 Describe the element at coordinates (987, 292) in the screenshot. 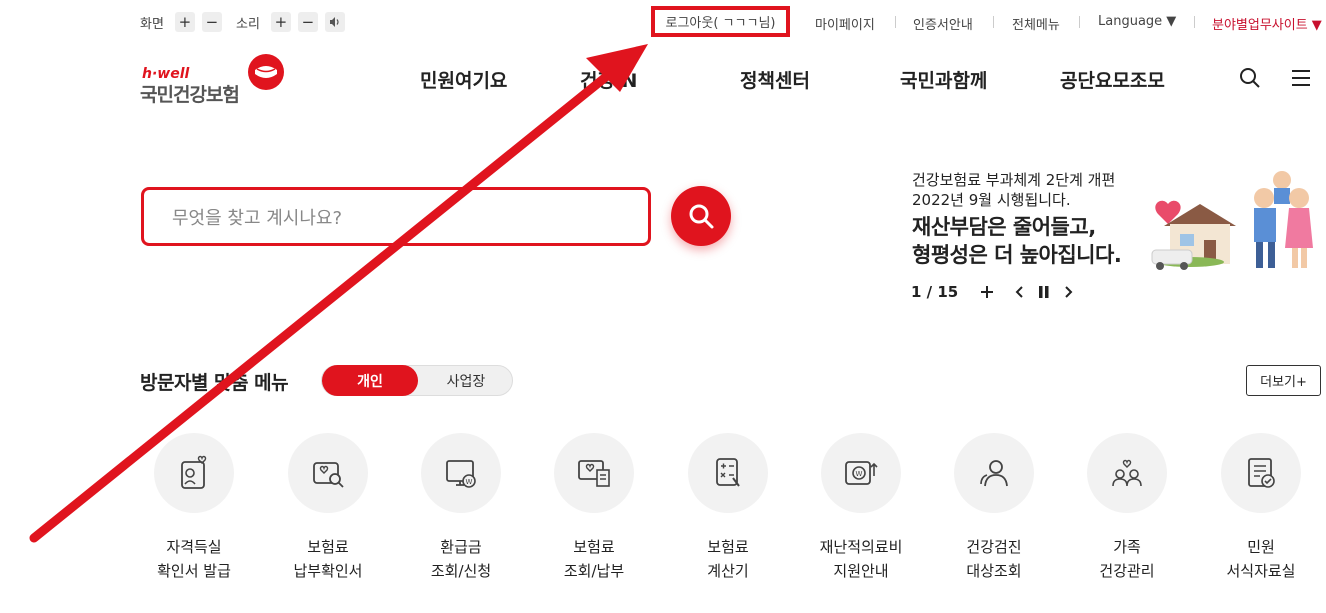

I see `plus-icon` at that location.